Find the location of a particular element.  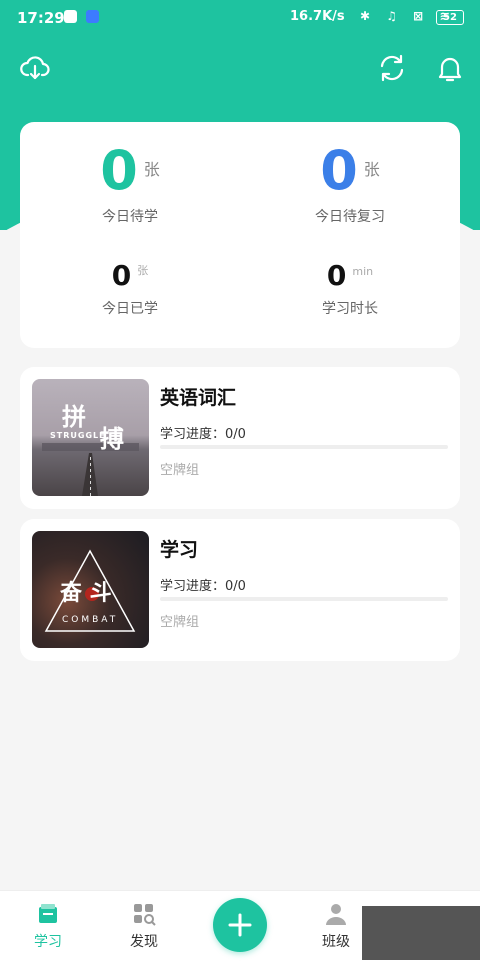

cloud-download-icon is located at coordinates (35, 68).